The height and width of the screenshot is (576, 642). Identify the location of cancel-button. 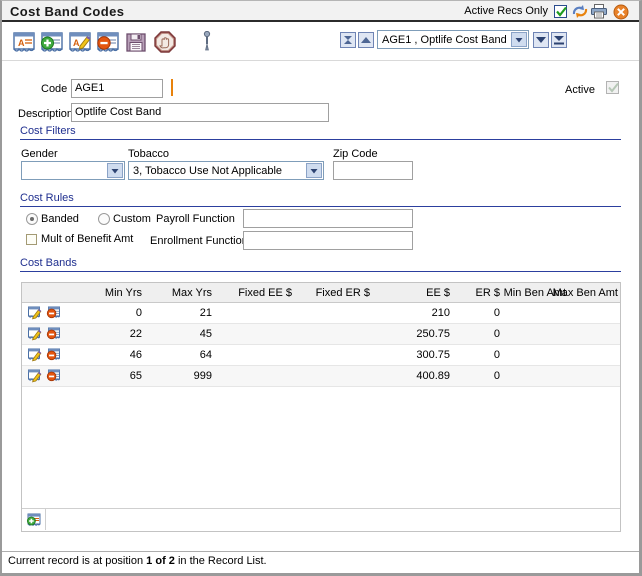
(165, 42).